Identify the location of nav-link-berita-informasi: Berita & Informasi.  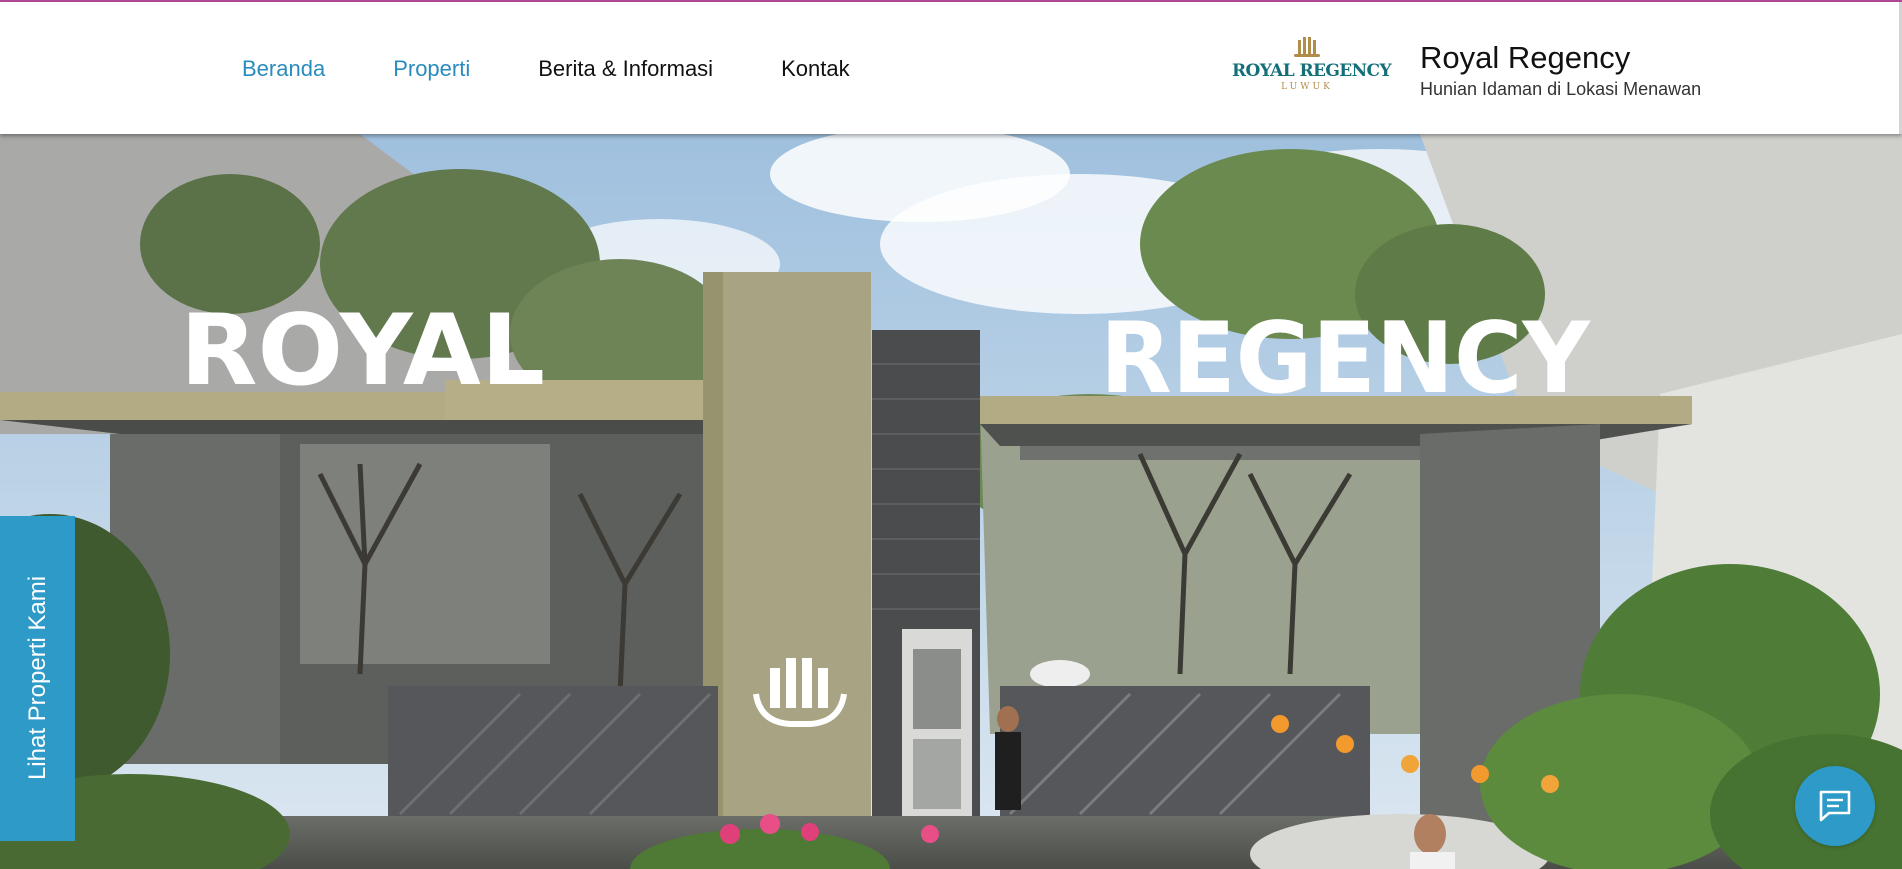
(625, 69).